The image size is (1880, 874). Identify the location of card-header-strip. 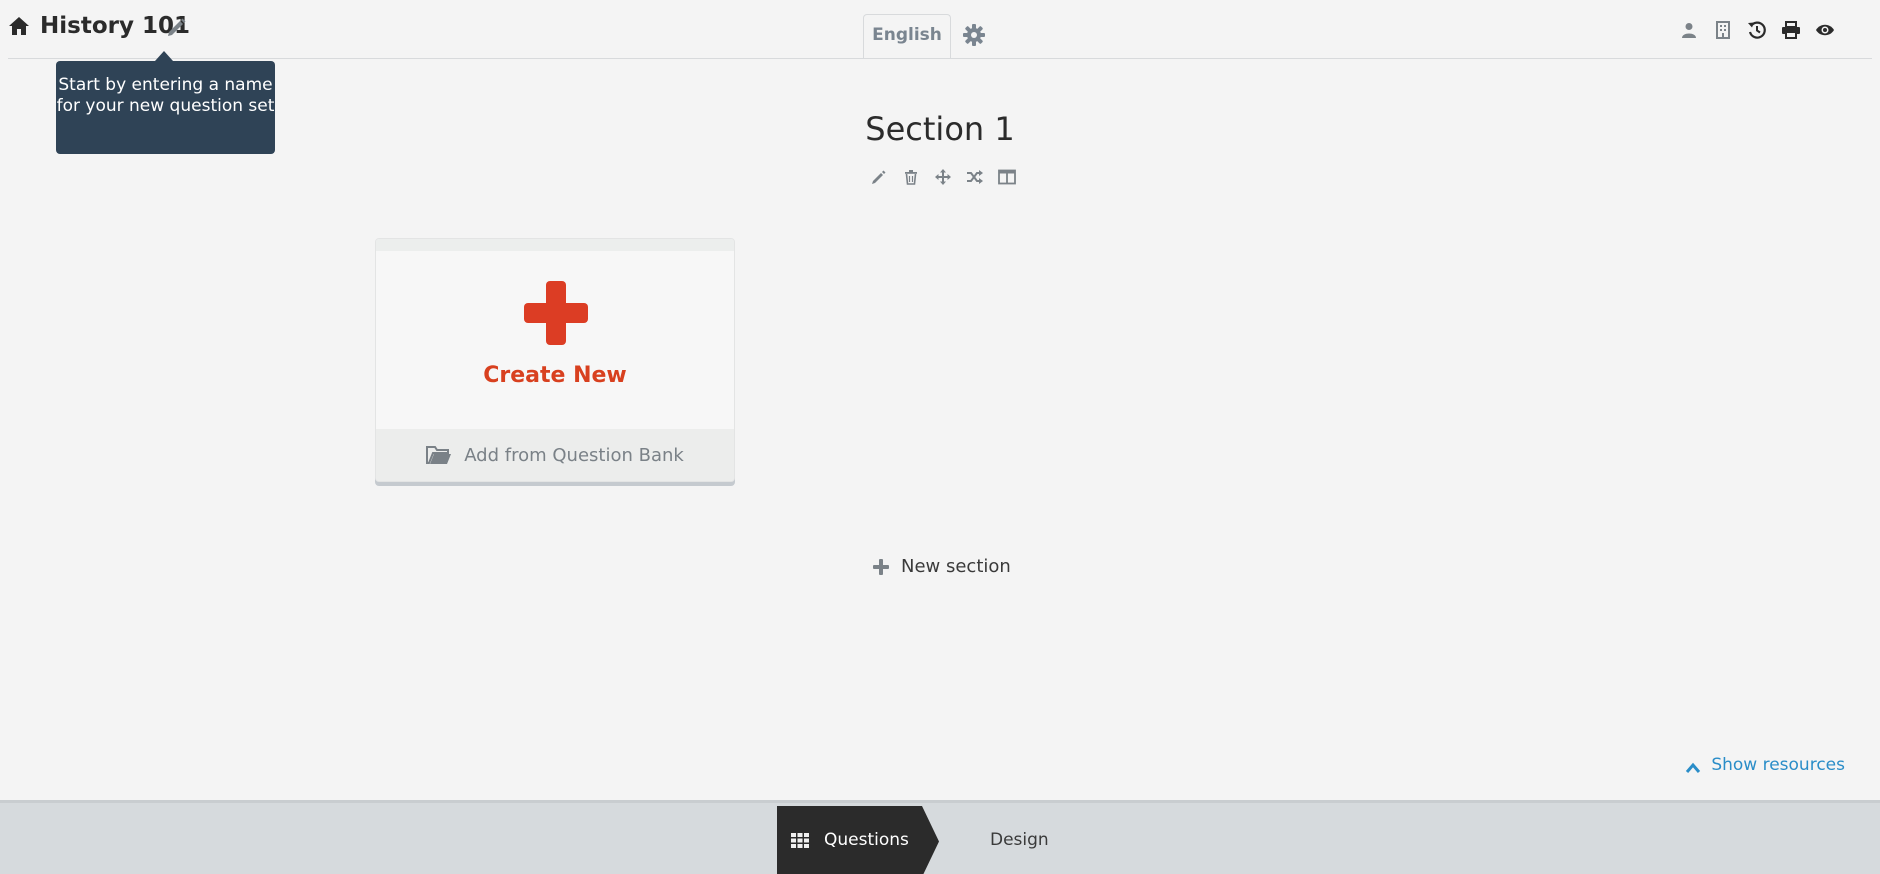
(555, 245).